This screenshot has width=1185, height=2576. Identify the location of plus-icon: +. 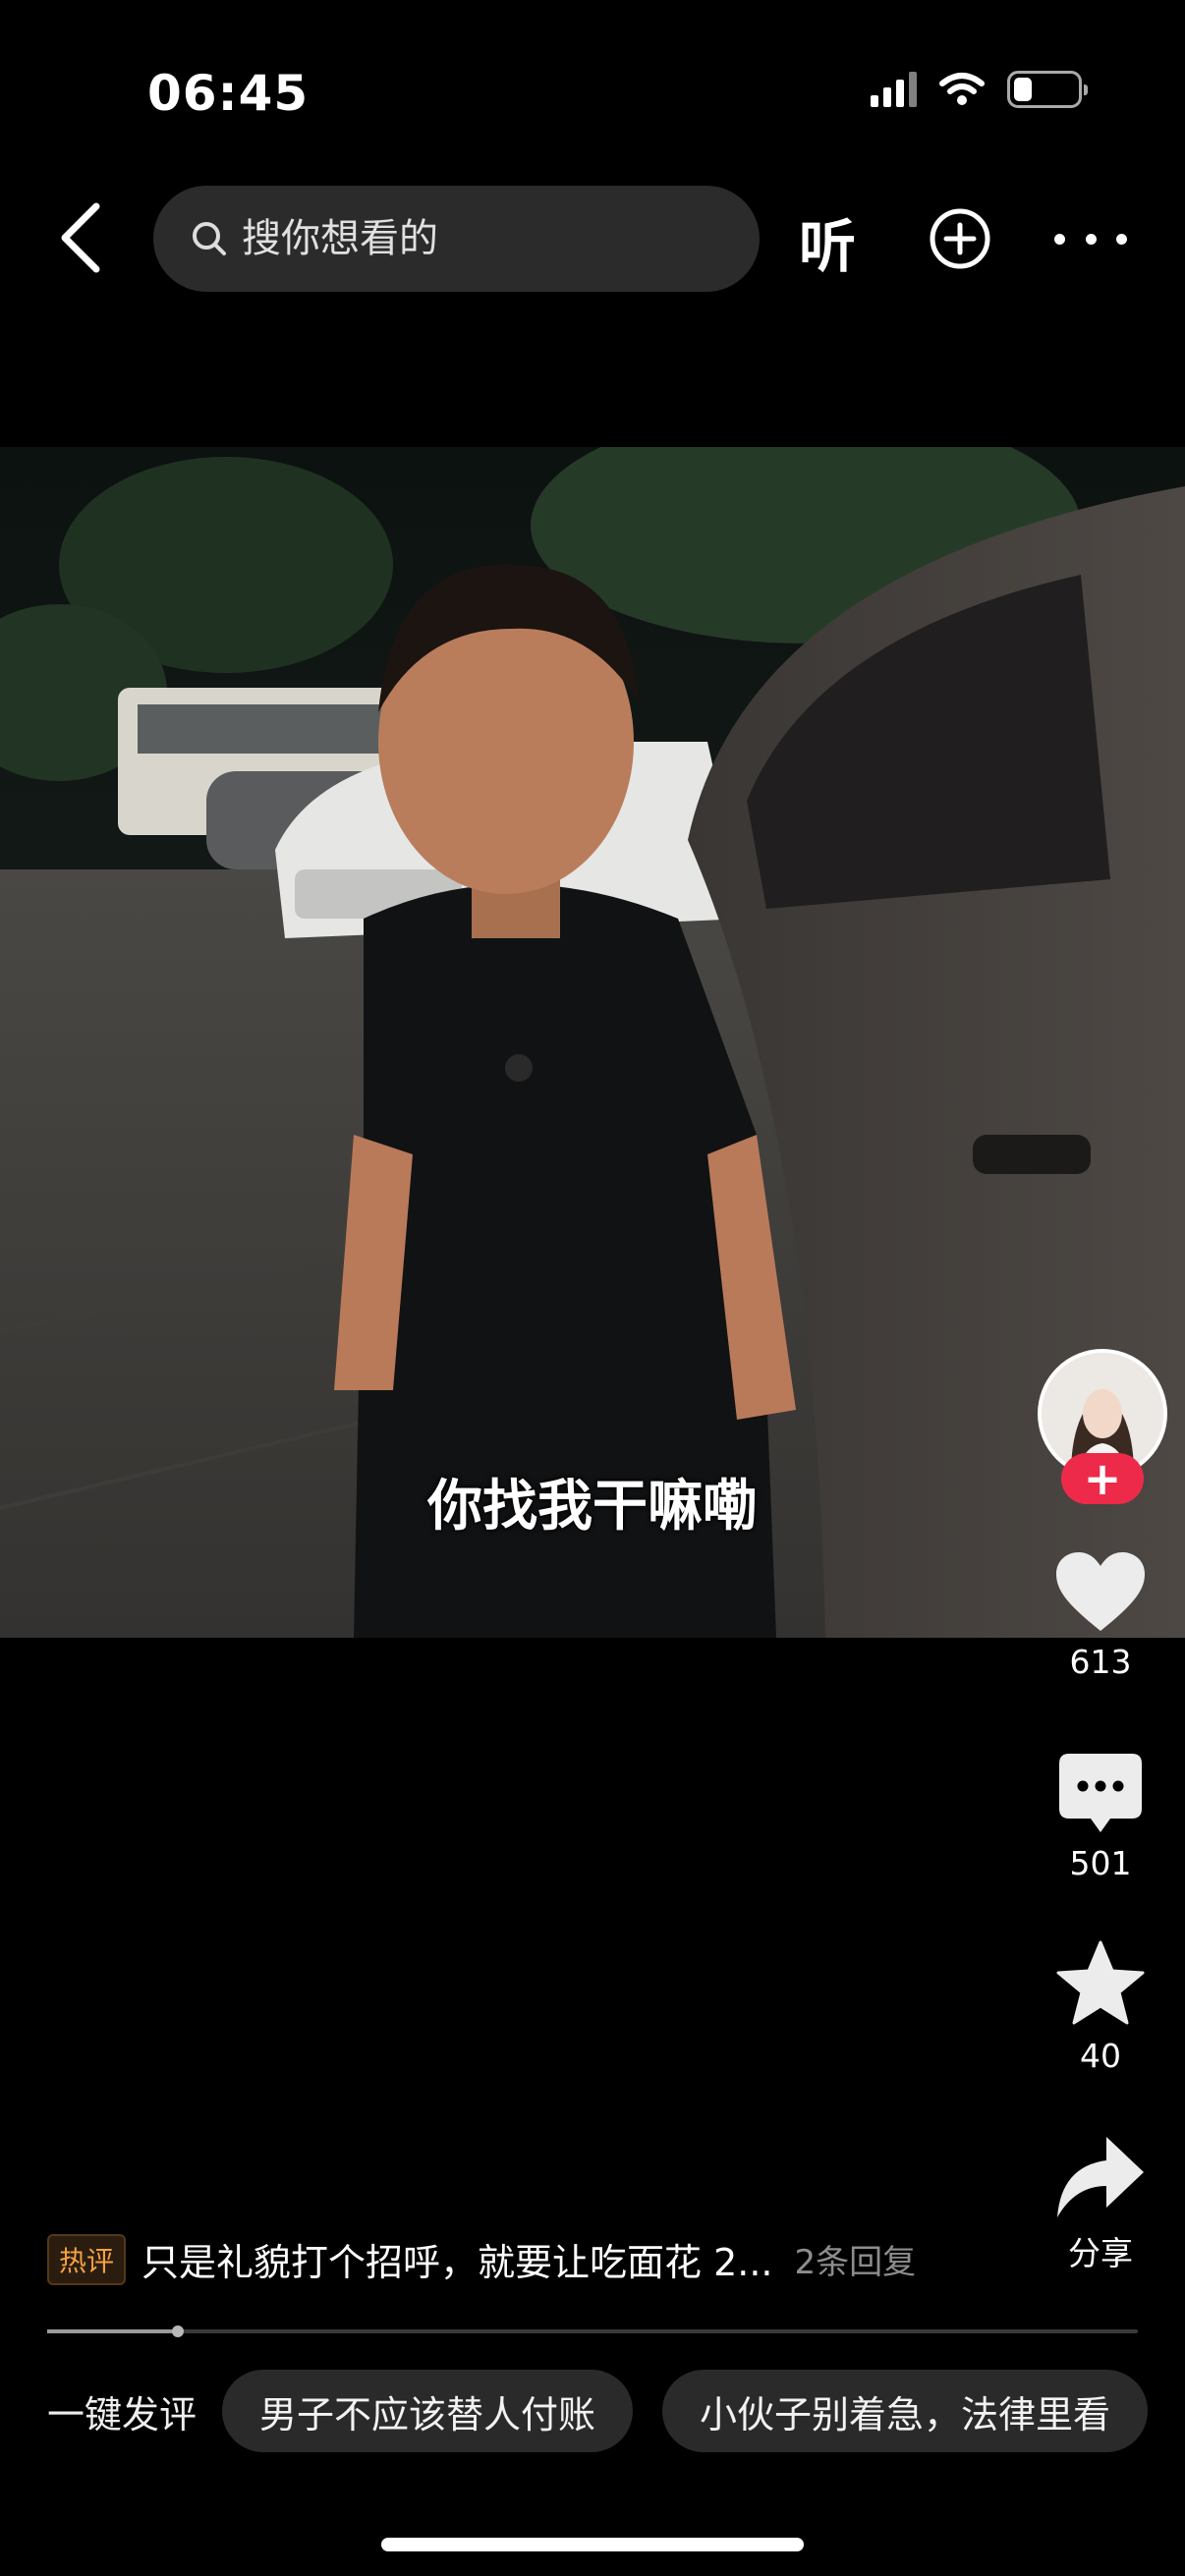
(1103, 1478).